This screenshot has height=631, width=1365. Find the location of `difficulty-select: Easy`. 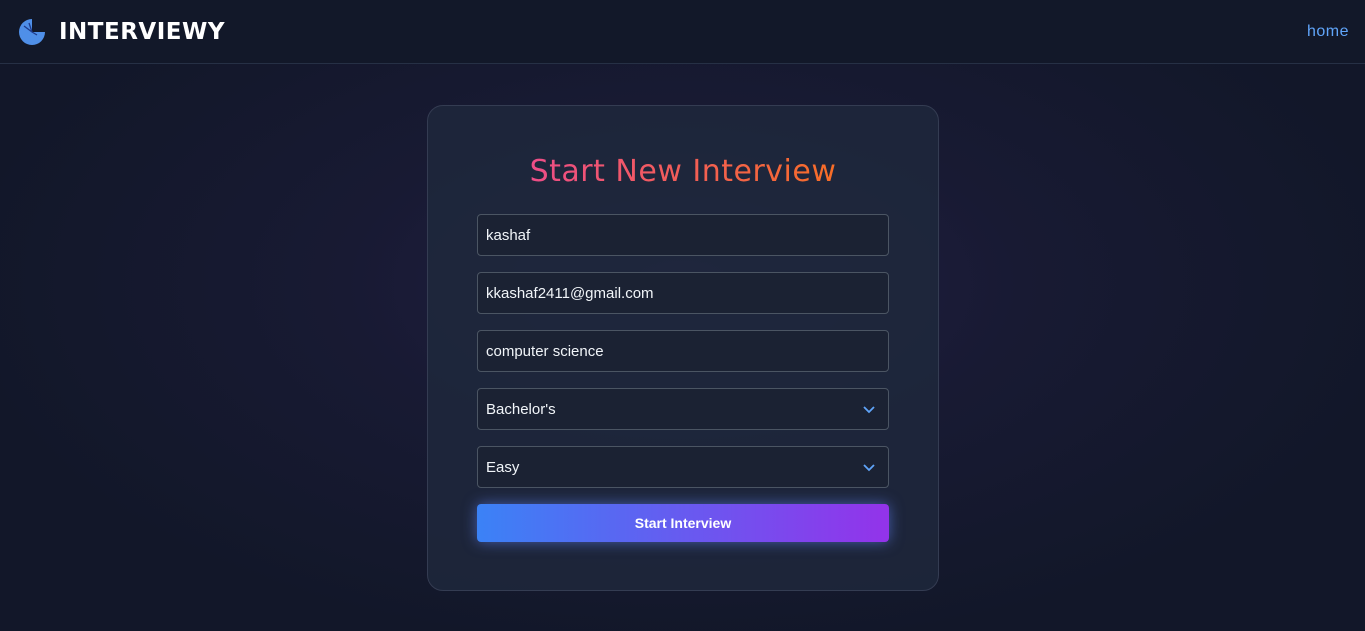

difficulty-select: Easy is located at coordinates (683, 467).